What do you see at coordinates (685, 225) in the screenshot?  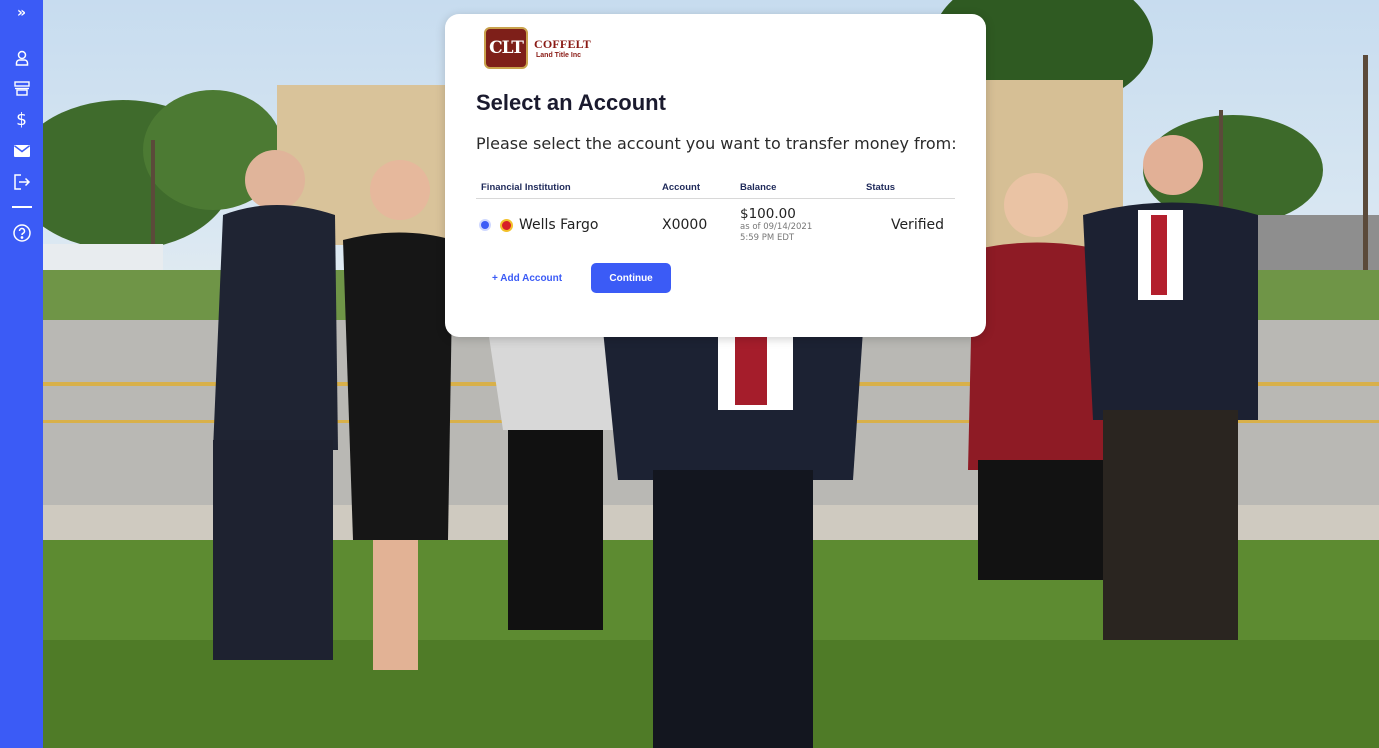 I see `account-number: X0000` at bounding box center [685, 225].